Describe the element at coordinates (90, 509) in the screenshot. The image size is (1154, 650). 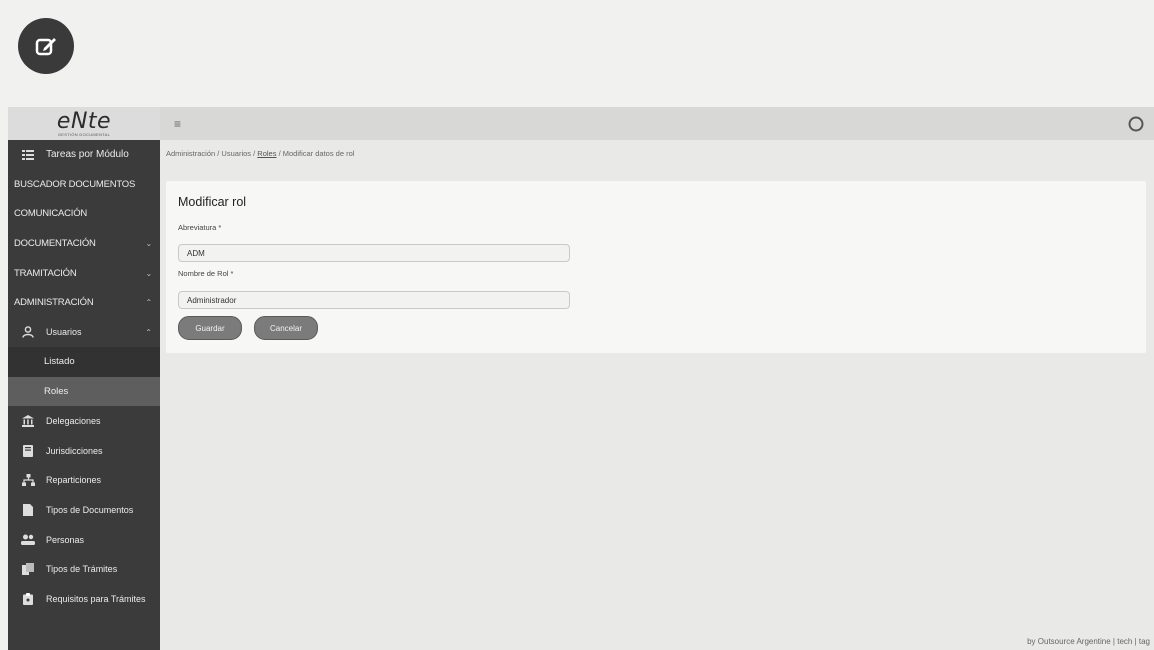
I see `sidebar-item-label: Tipos de Documentos` at that location.